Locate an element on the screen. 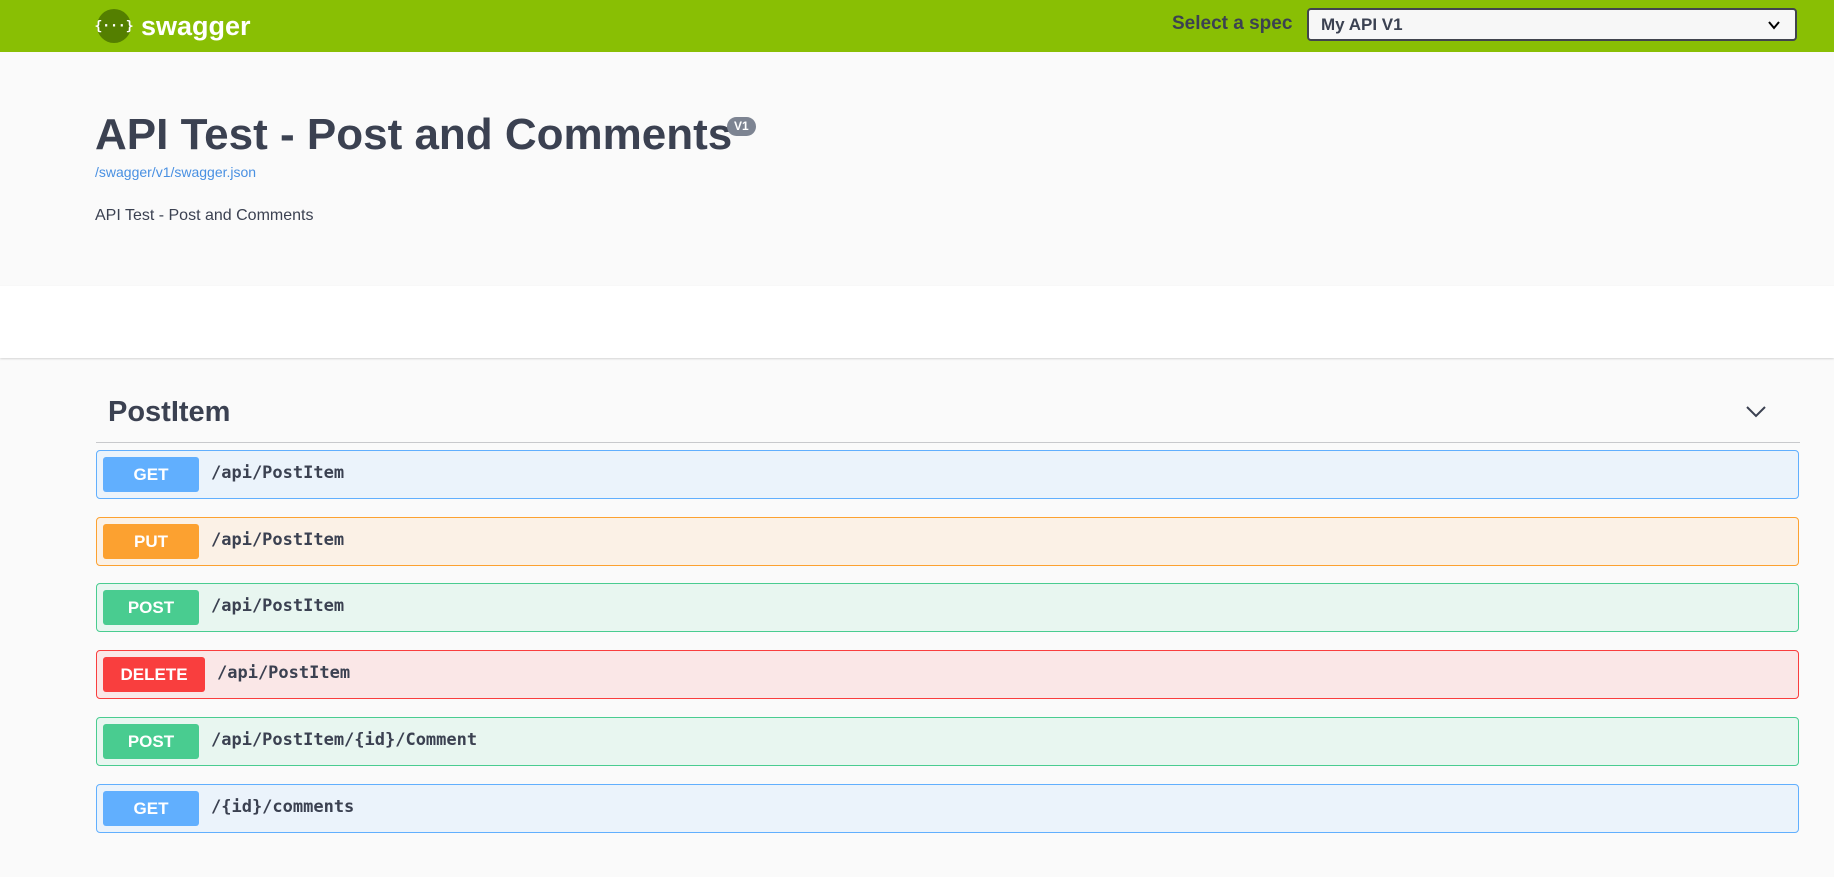  api-description: API Test - Post and Comments is located at coordinates (204, 215).